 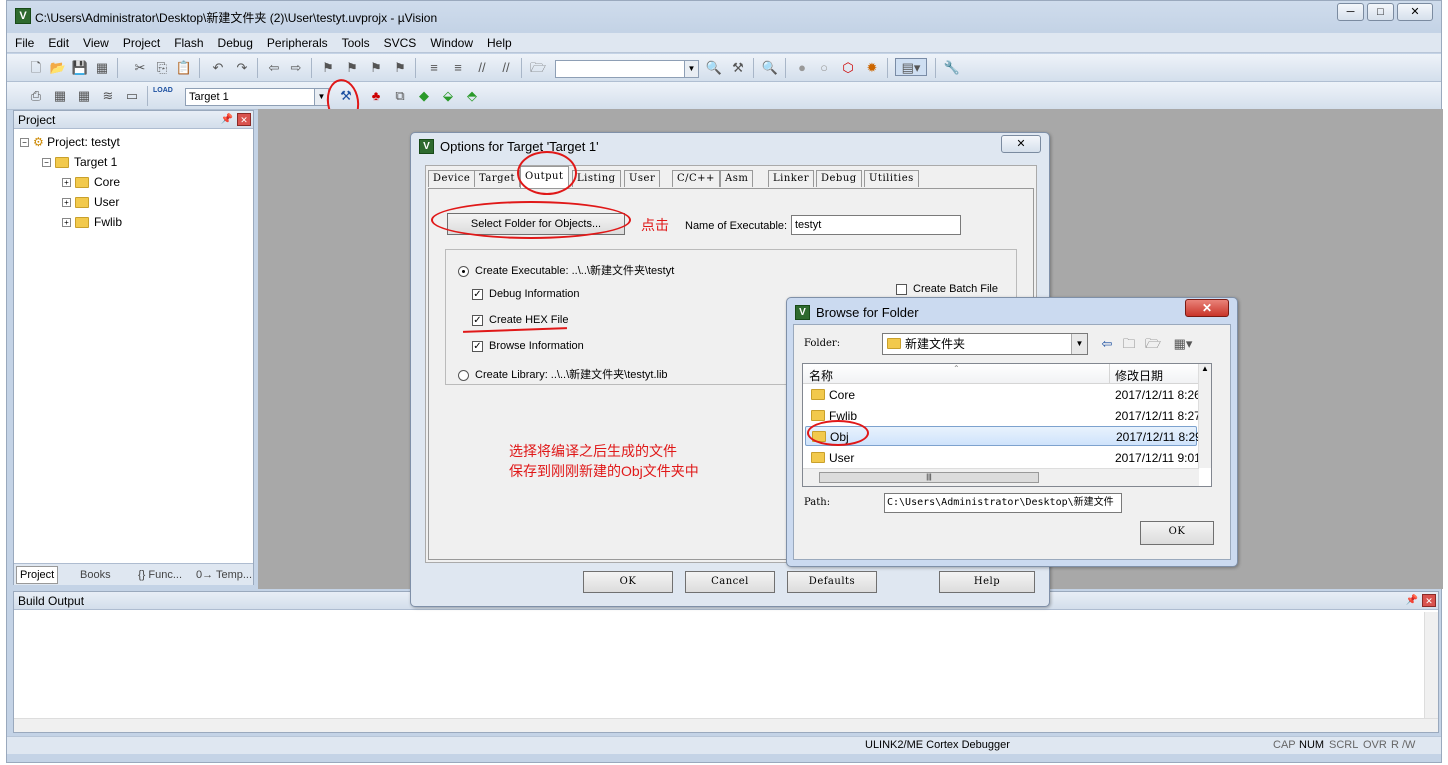 What do you see at coordinates (832, 582) in the screenshot?
I see `defaults-button: Defaults` at bounding box center [832, 582].